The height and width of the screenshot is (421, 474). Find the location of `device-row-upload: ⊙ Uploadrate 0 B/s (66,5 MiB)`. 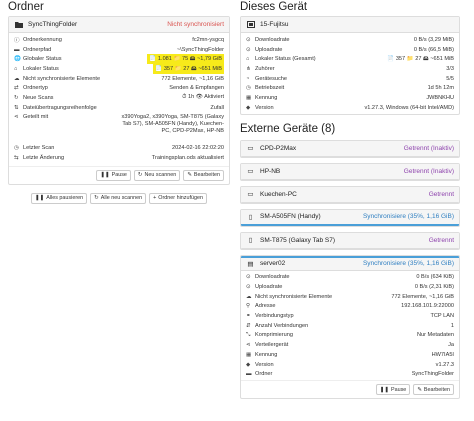

device-row-upload: ⊙ Uploadrate 0 B/s (66,5 MiB) is located at coordinates (350, 49).